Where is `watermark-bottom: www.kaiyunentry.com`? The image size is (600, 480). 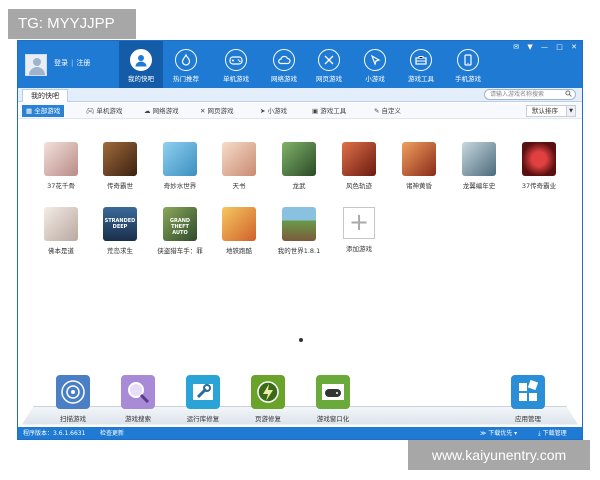 watermark-bottom: www.kaiyunentry.com is located at coordinates (499, 455).